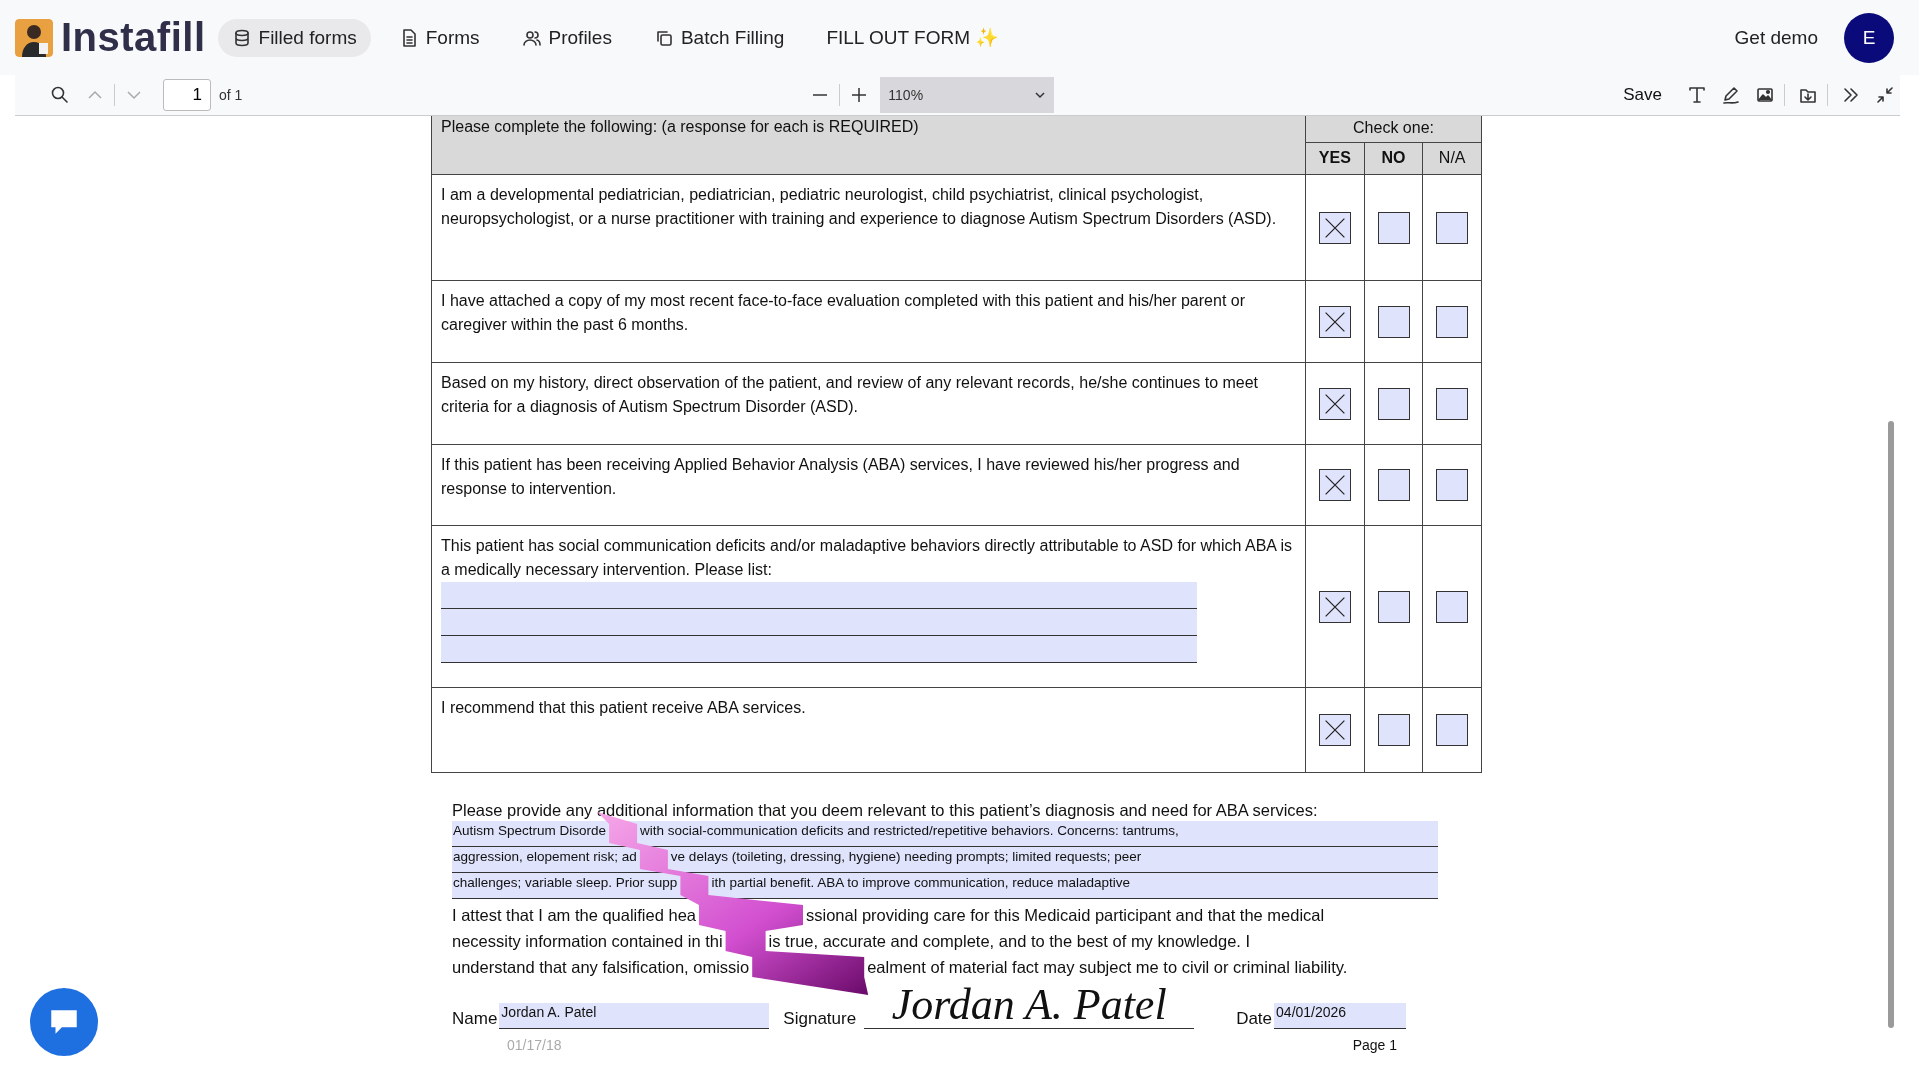  I want to click on page-number: Page 1, so click(1374, 1045).